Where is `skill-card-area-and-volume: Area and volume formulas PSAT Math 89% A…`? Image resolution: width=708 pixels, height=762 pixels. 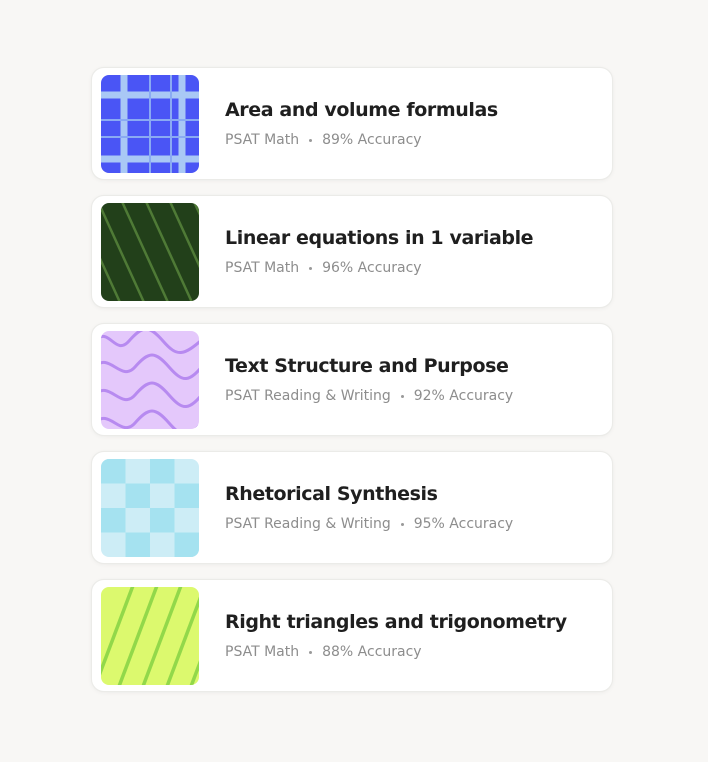
skill-card-area-and-volume: Area and volume formulas PSAT Math 89% A… is located at coordinates (352, 123).